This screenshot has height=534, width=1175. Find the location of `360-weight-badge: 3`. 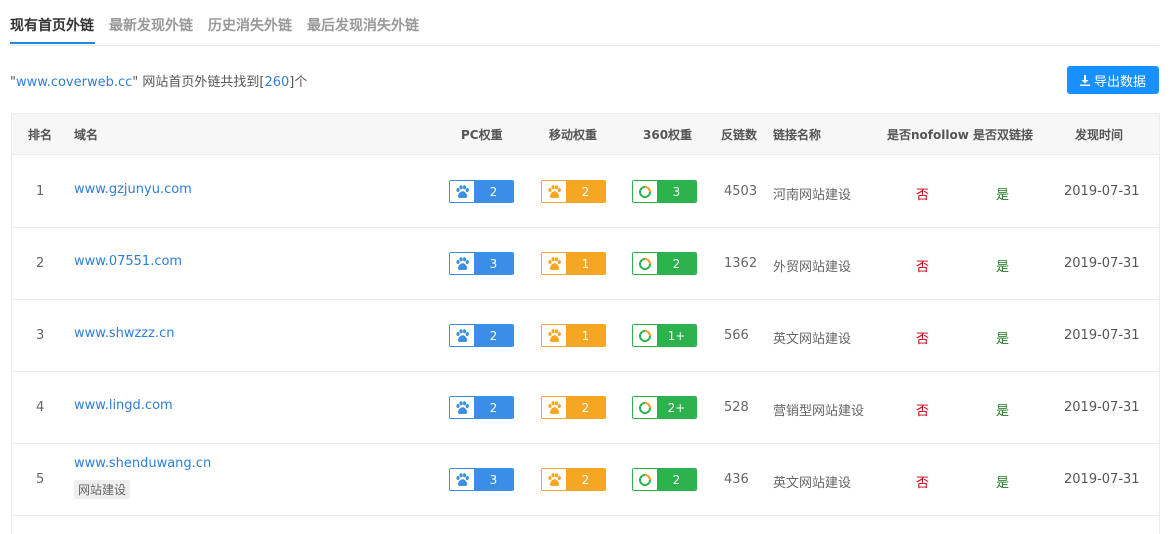

360-weight-badge: 3 is located at coordinates (664, 191).